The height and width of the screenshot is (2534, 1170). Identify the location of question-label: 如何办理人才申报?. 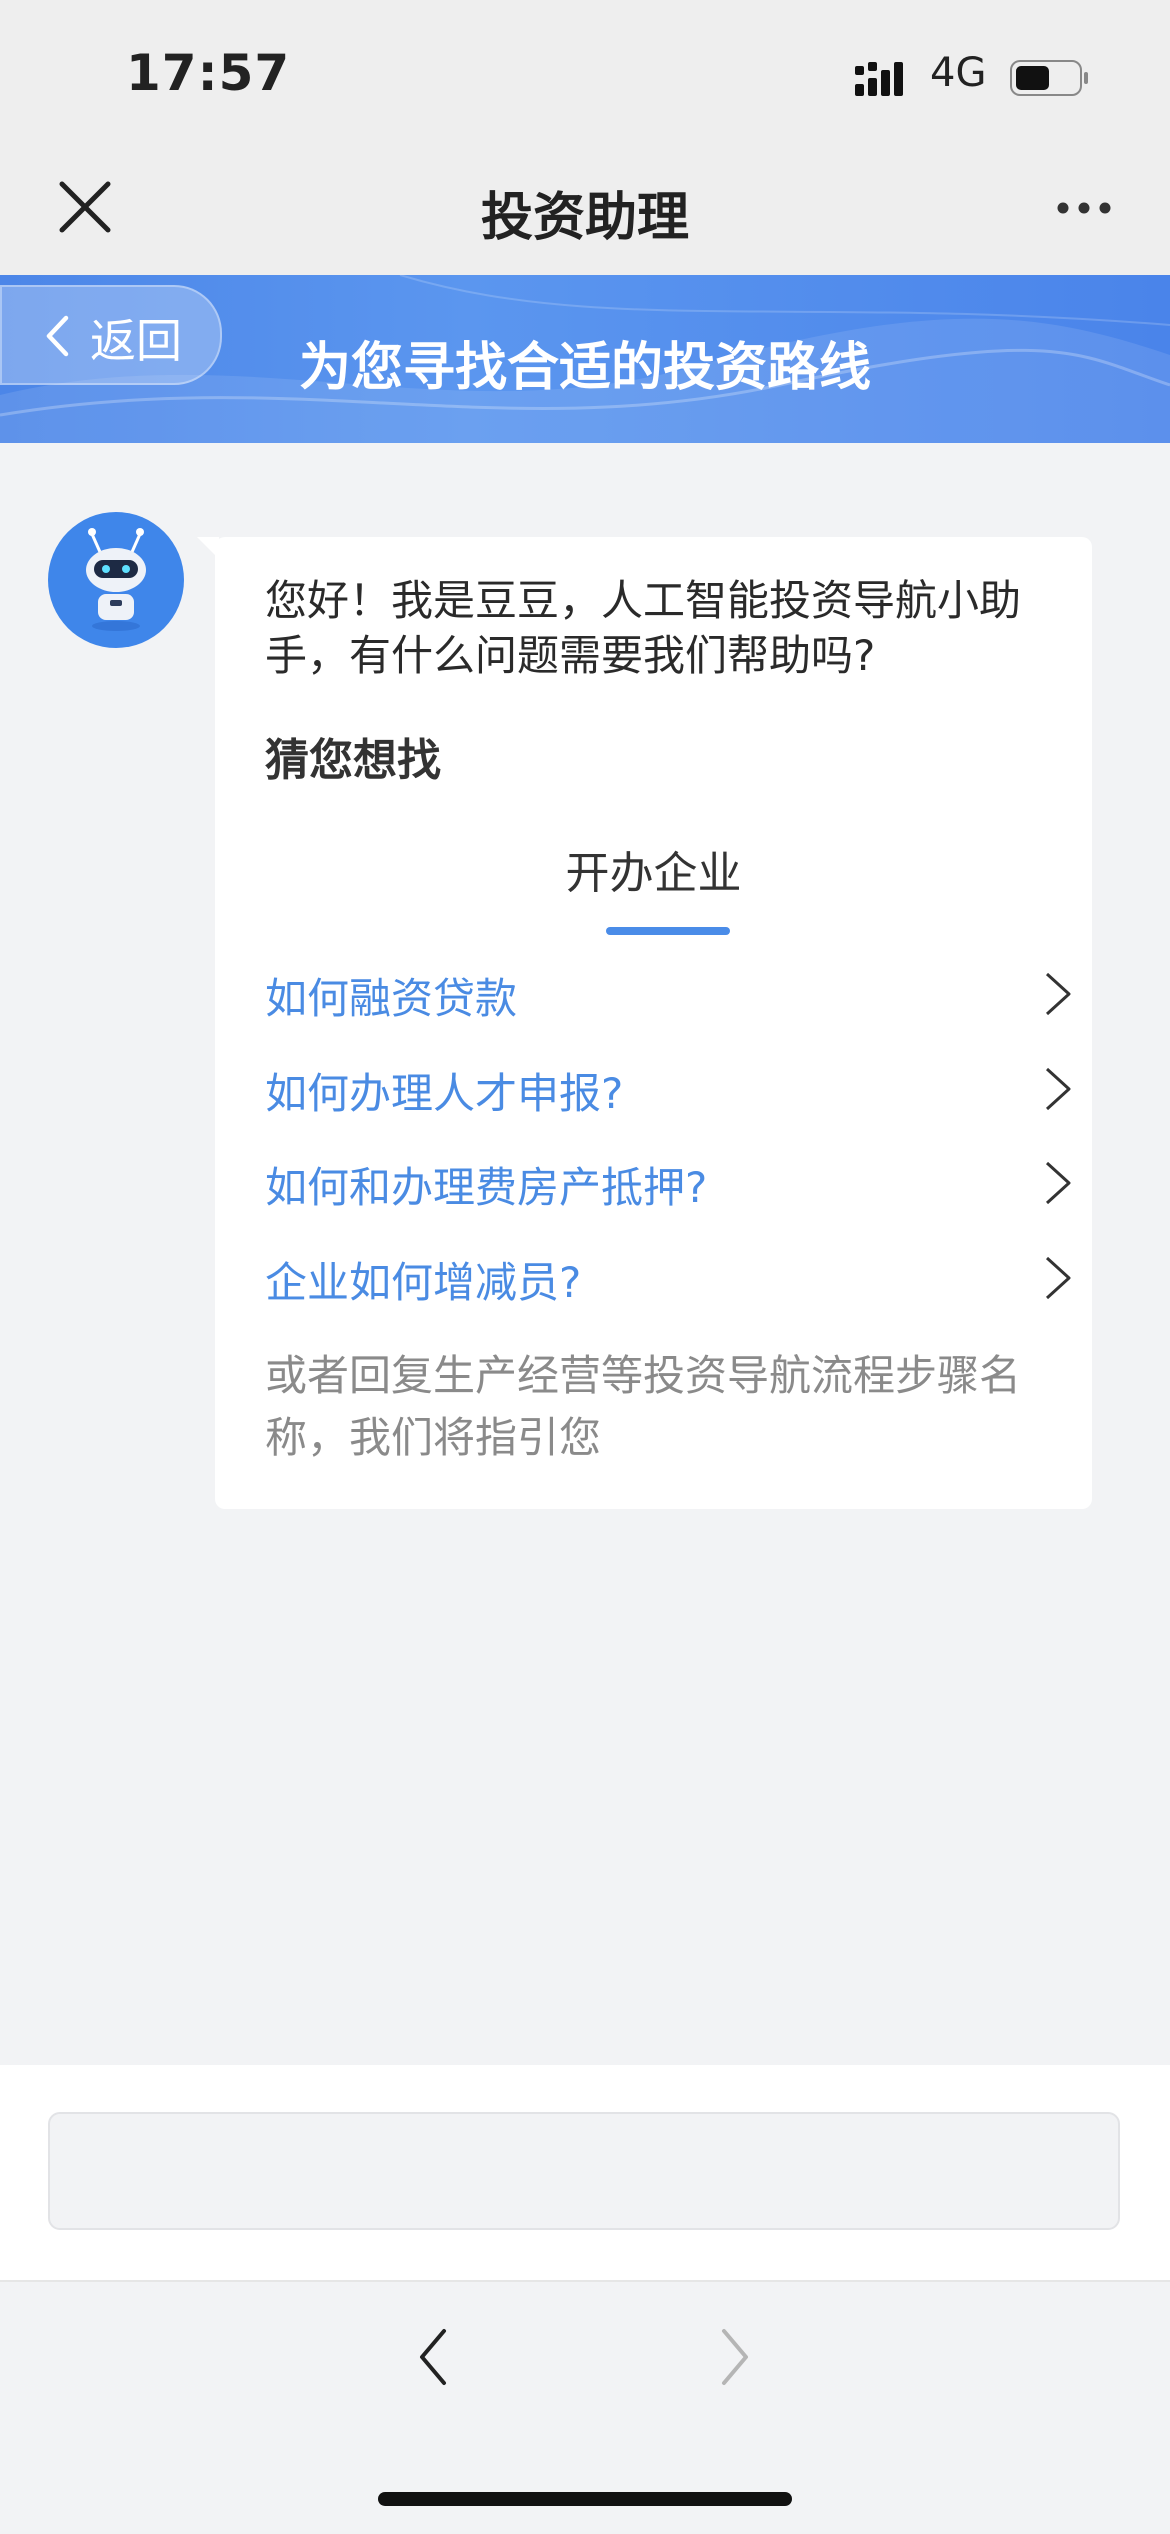
(444, 1093).